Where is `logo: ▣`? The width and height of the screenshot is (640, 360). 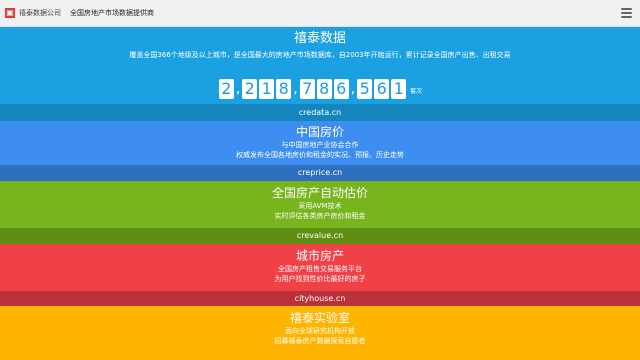
logo: ▣ is located at coordinates (10, 13).